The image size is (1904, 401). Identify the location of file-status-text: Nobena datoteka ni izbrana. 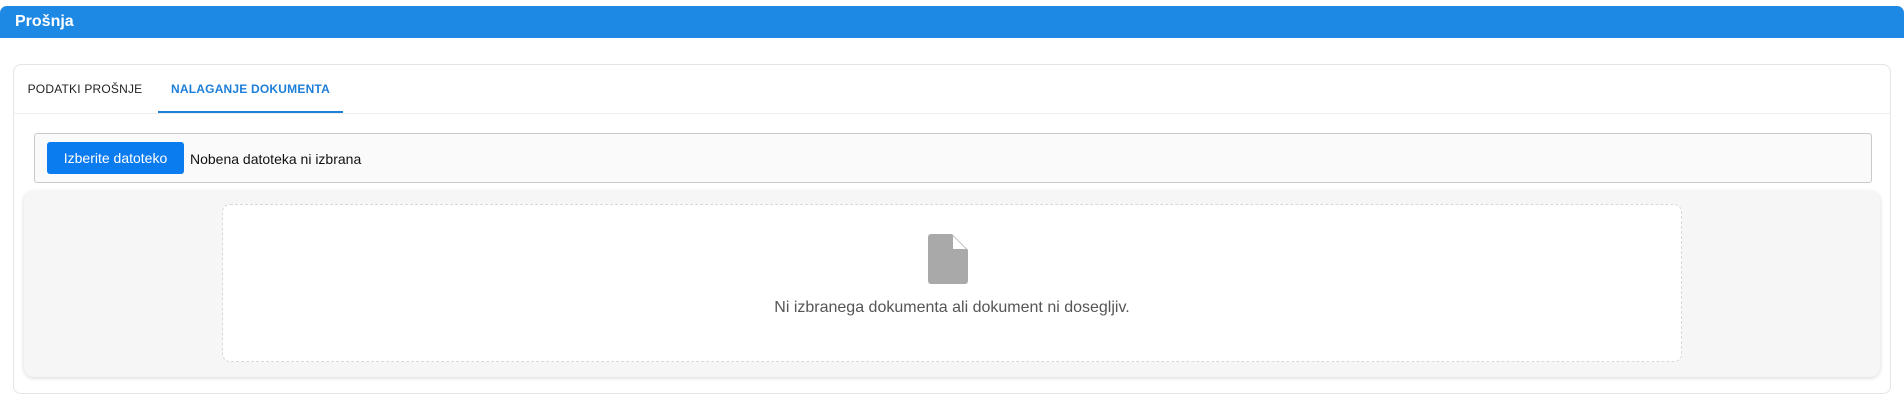
(276, 159).